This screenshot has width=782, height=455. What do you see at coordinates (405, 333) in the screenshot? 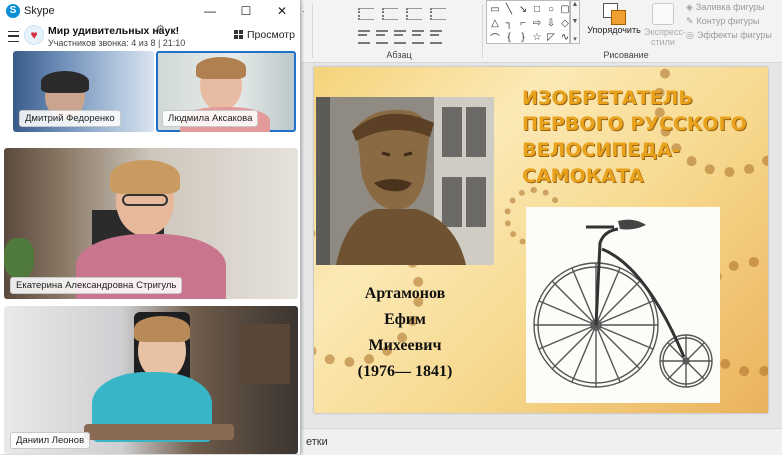
I see `inventor-name: Артамонов Ефим Михеевич (1976— 1841)` at bounding box center [405, 333].